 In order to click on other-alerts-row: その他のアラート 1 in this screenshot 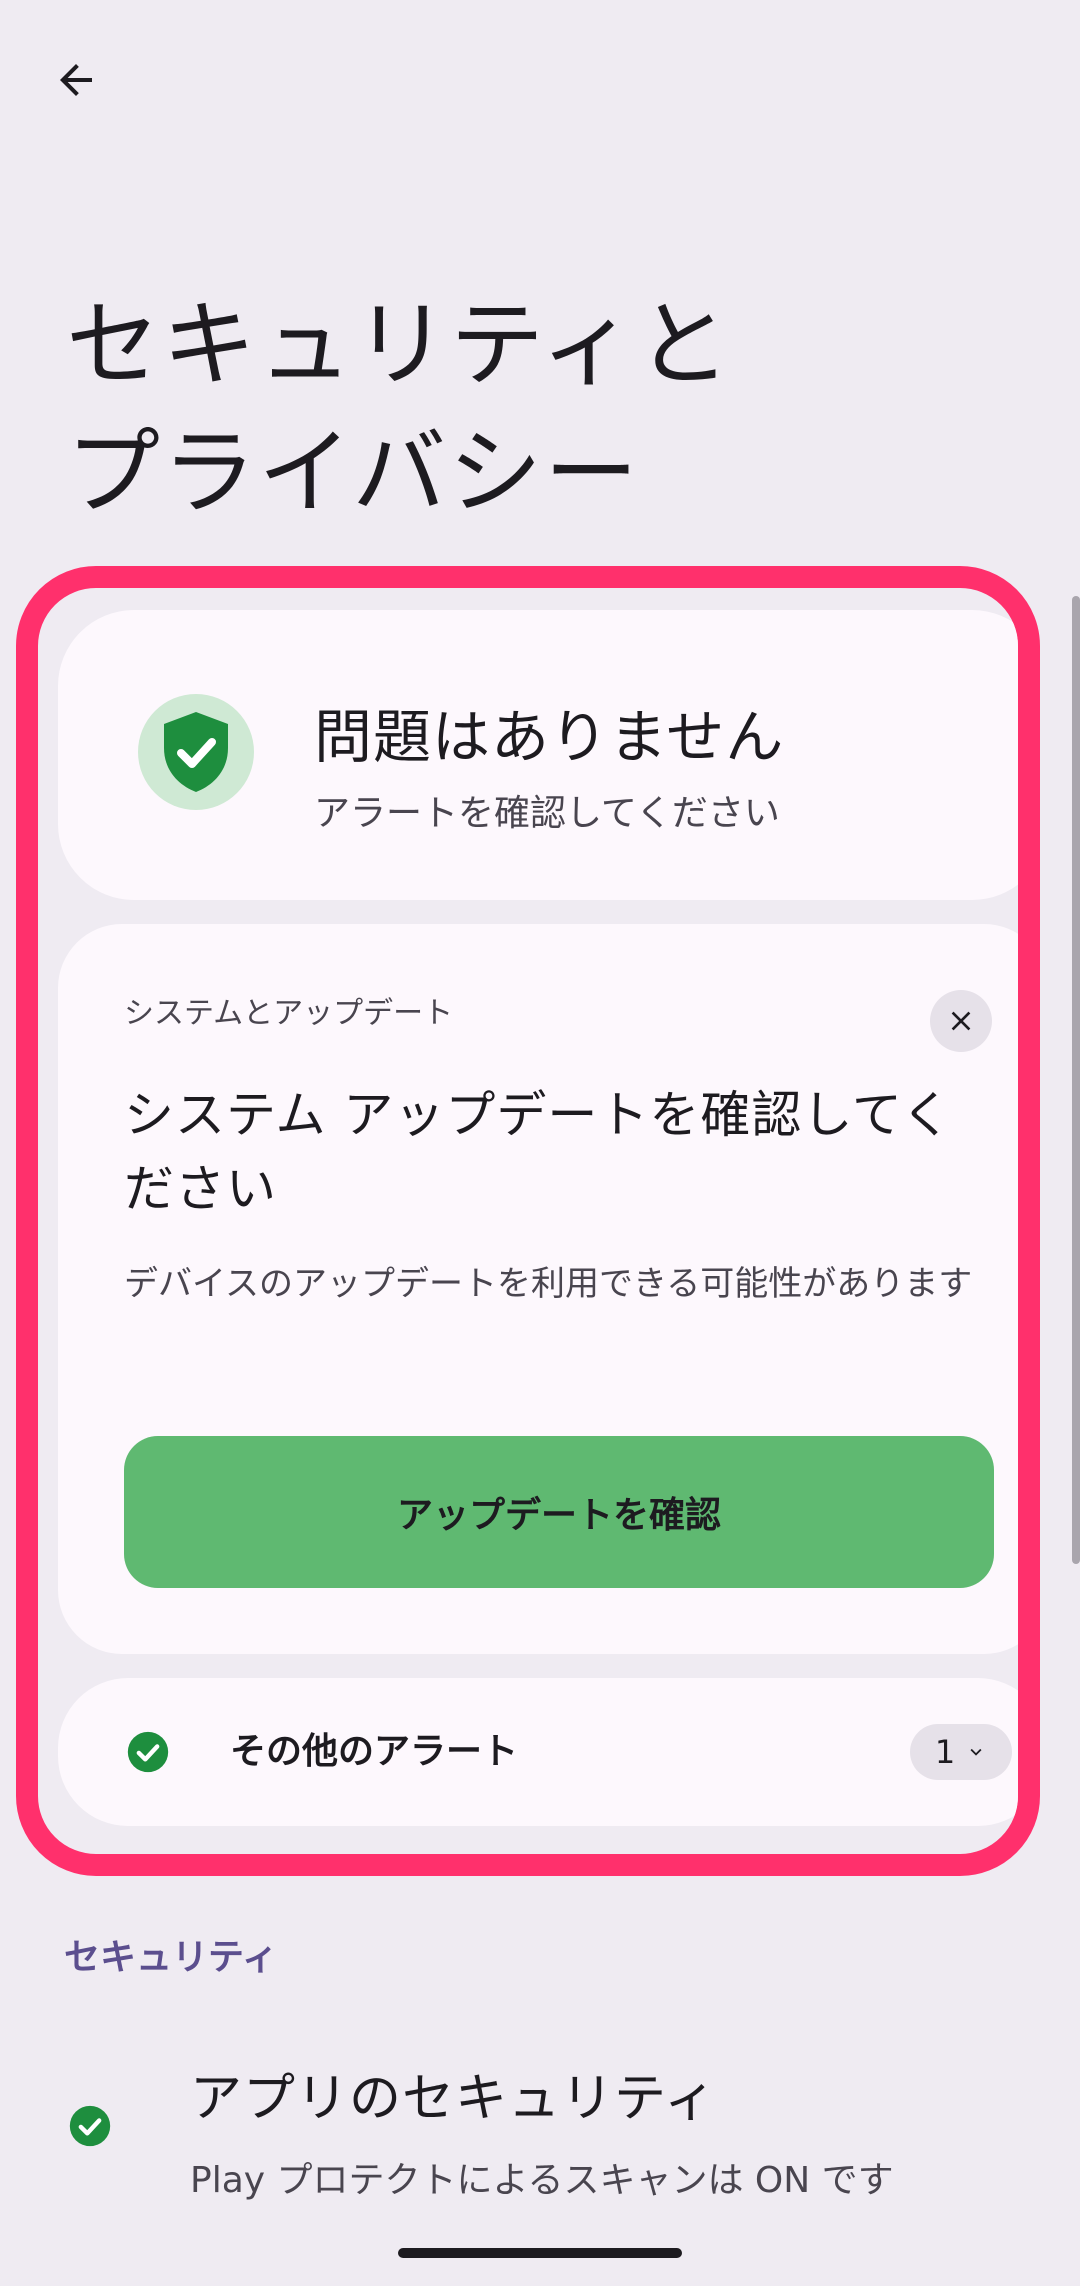, I will do `click(538, 1752)`.